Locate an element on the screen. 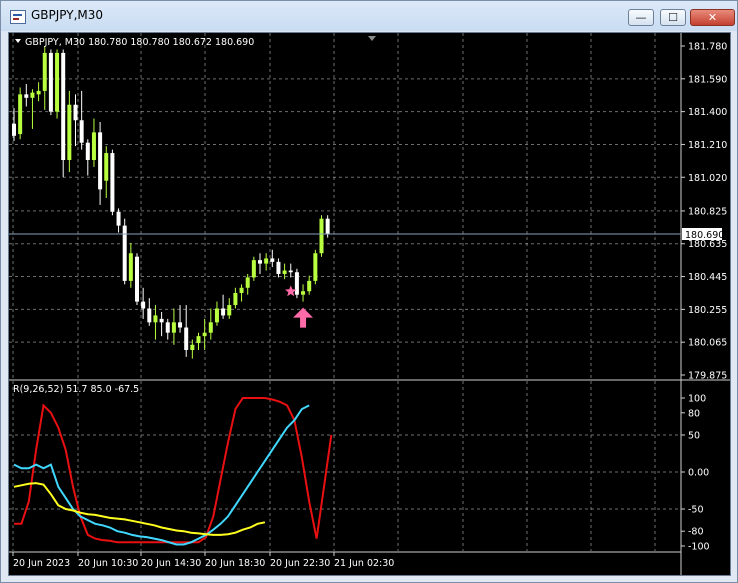 This screenshot has height=583, width=738. shift-marker-icon is located at coordinates (372, 38).